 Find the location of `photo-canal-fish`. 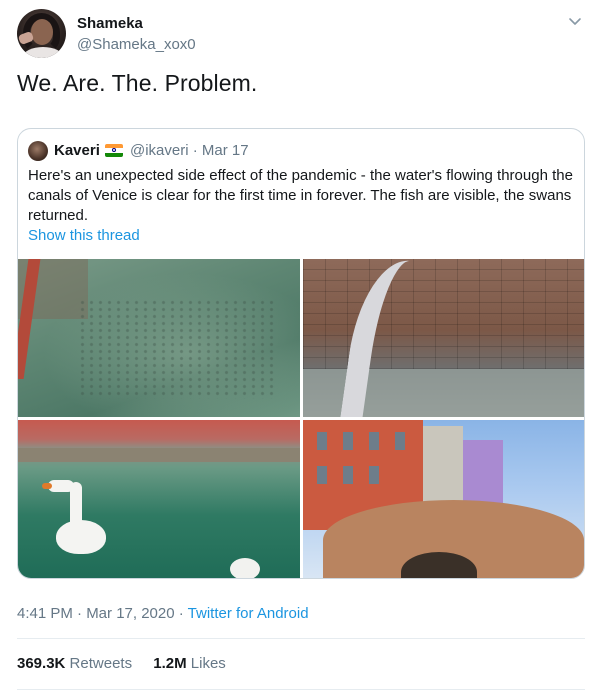

photo-canal-fish is located at coordinates (159, 338).